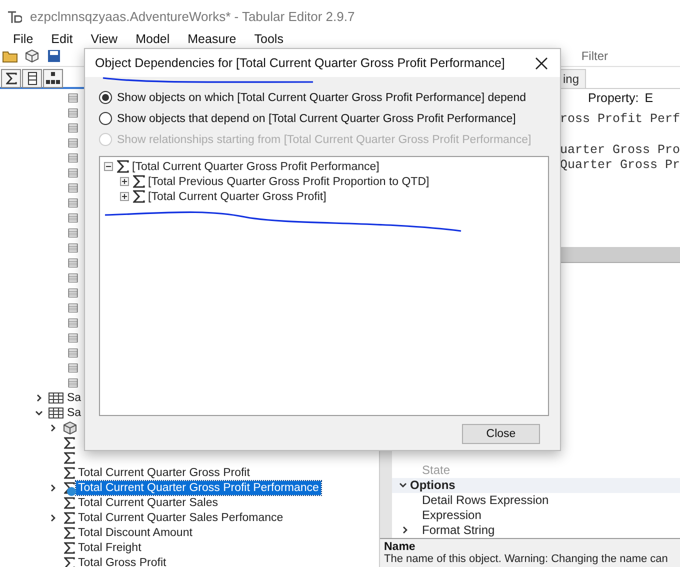 The width and height of the screenshot is (680, 567). What do you see at coordinates (164, 473) in the screenshot?
I see `tree-item: Total Current Quarter Gross Profit` at bounding box center [164, 473].